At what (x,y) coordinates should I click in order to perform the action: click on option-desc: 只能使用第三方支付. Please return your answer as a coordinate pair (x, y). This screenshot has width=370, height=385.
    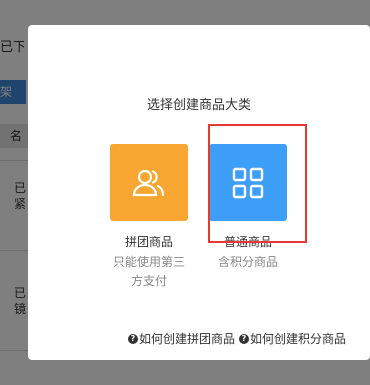
    Looking at the image, I should click on (148, 271).